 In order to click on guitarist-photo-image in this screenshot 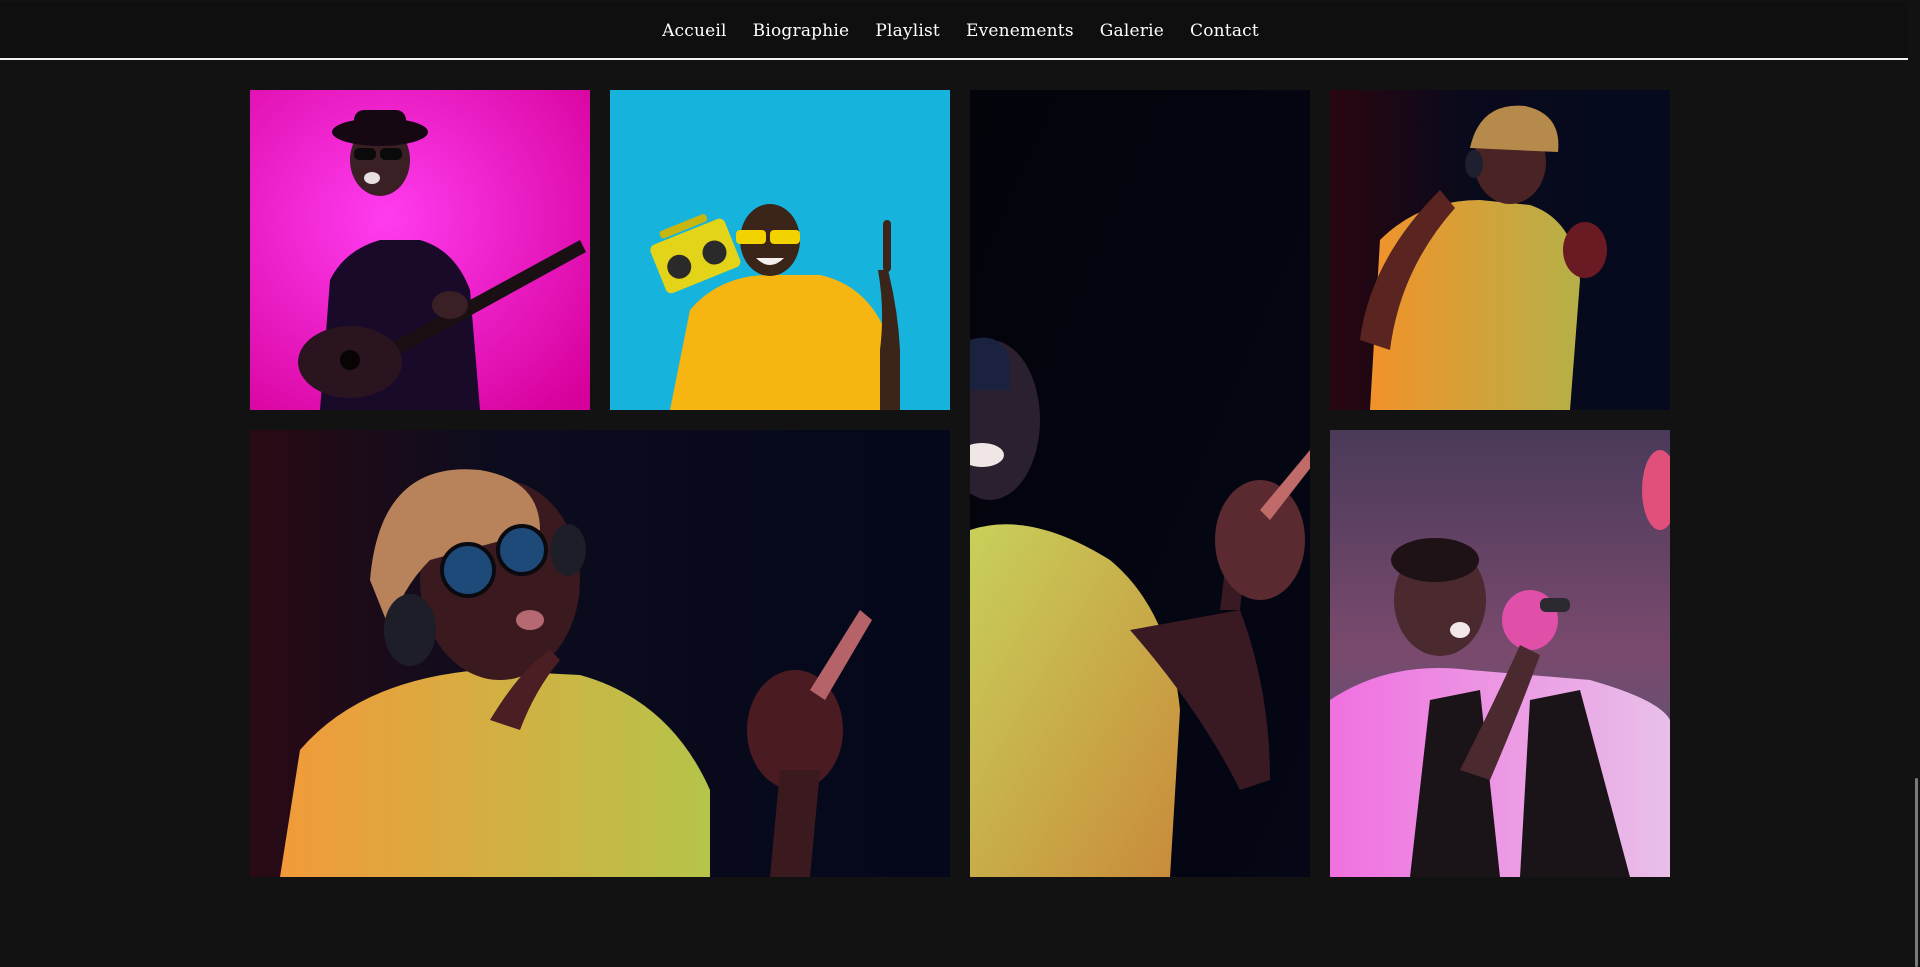, I will do `click(420, 250)`.